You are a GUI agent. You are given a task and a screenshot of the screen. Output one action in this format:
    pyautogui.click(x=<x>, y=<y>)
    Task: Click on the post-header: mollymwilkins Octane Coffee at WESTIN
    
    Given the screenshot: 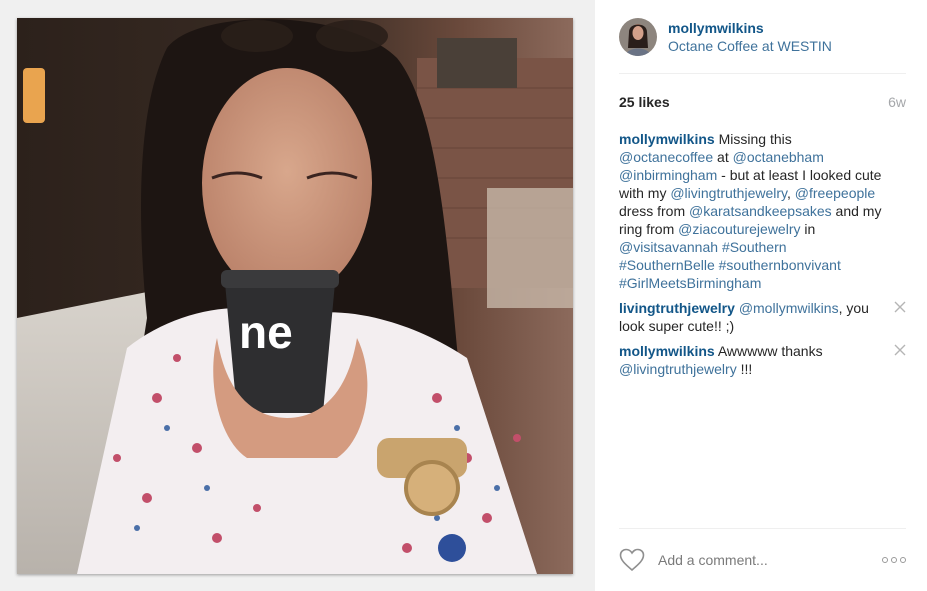 What is the action you would take?
    pyautogui.click(x=762, y=37)
    